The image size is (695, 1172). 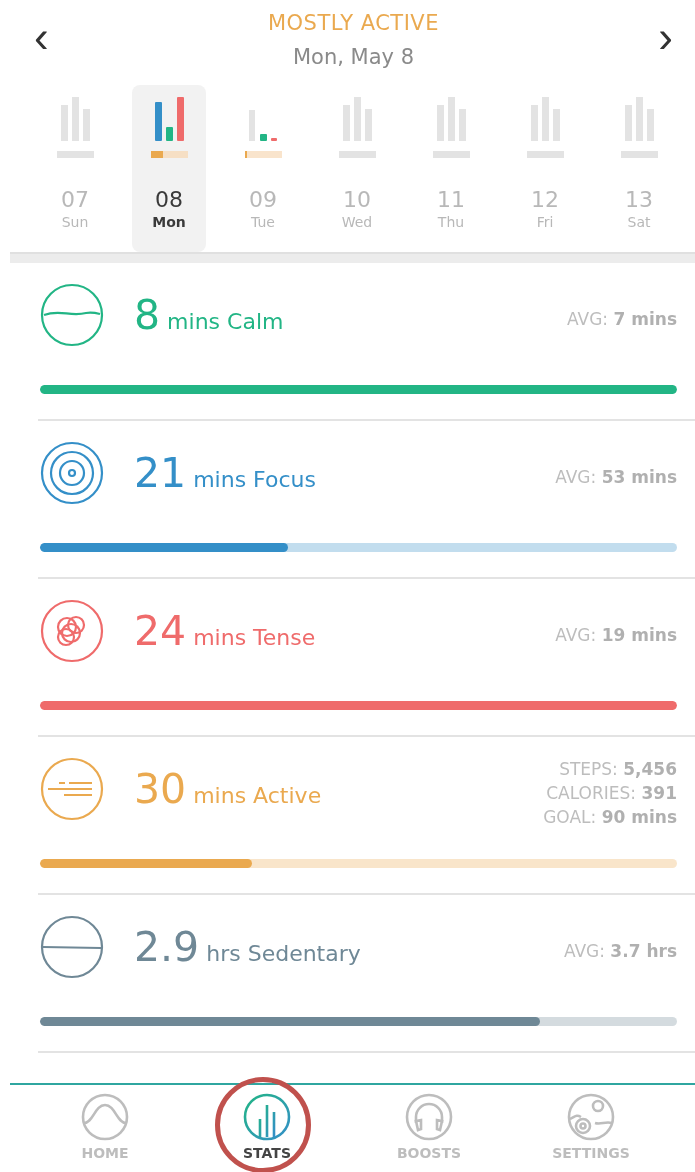 What do you see at coordinates (665, 37) in the screenshot?
I see `next-day-button: ›` at bounding box center [665, 37].